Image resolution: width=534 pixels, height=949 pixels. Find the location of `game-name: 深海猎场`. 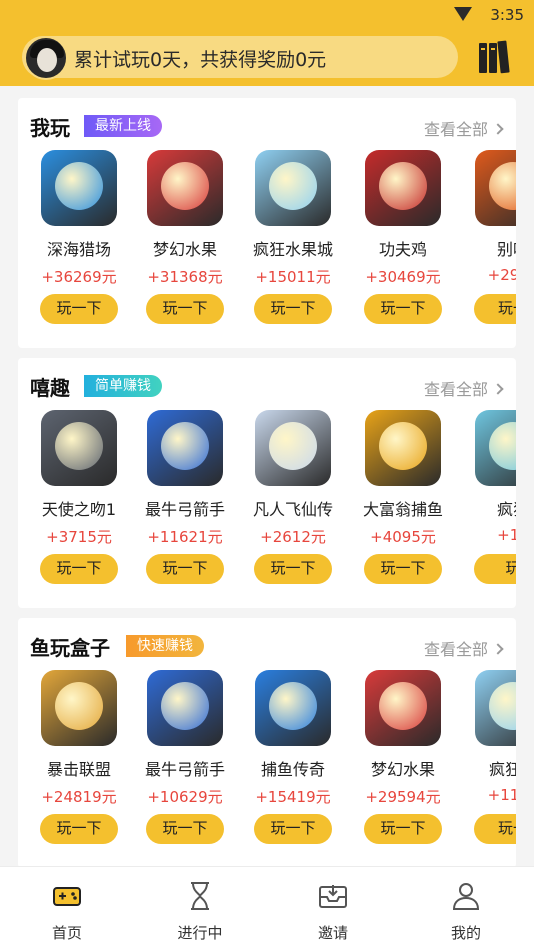

game-name: 深海猎场 is located at coordinates (78, 249).